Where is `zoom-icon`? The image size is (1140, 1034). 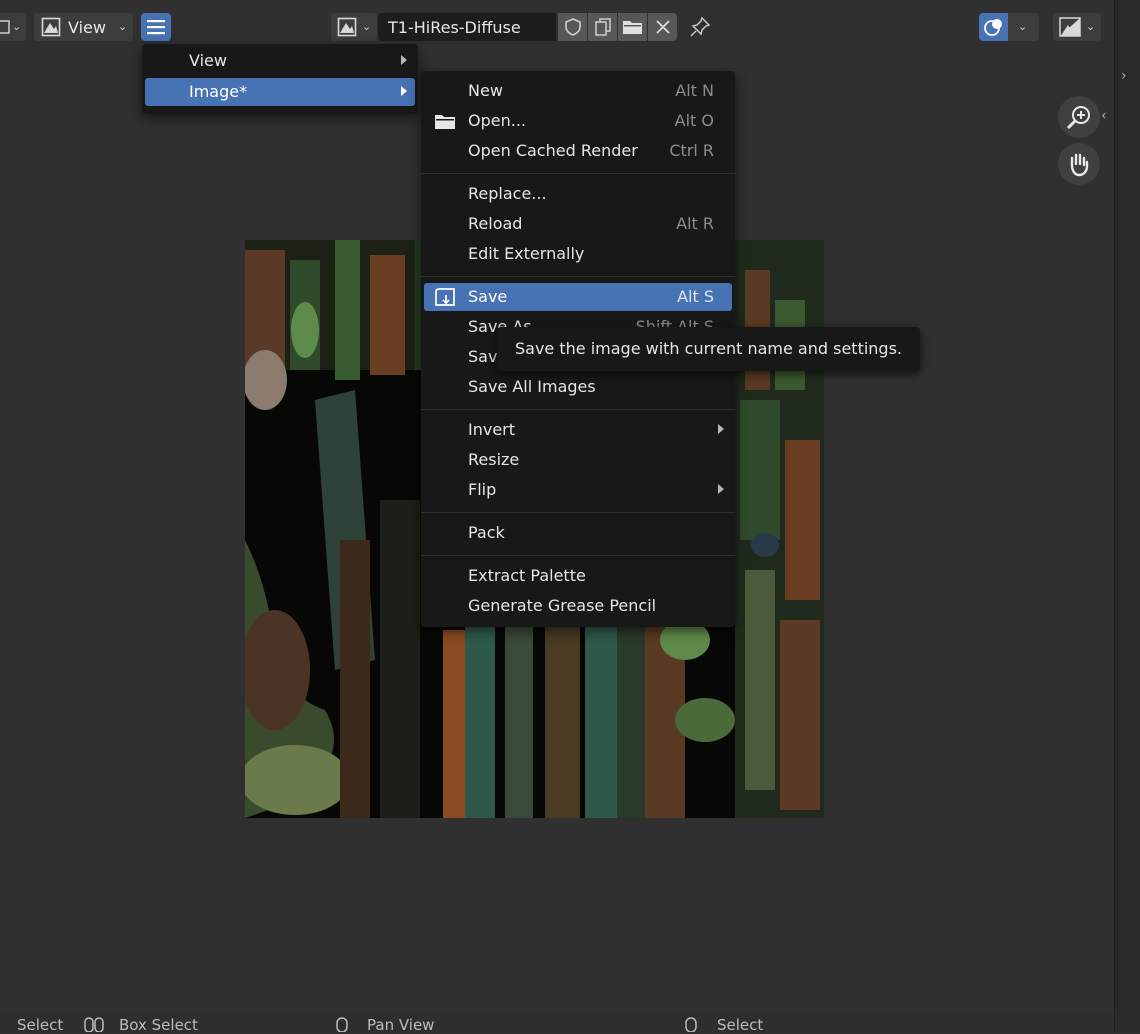
zoom-icon is located at coordinates (1078, 118).